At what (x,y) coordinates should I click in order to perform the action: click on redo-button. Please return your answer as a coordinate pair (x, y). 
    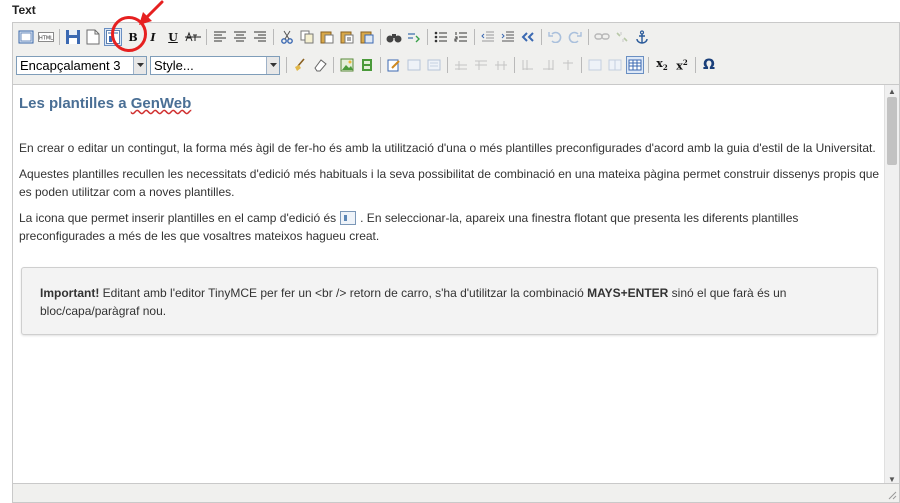
    Looking at the image, I should click on (575, 37).